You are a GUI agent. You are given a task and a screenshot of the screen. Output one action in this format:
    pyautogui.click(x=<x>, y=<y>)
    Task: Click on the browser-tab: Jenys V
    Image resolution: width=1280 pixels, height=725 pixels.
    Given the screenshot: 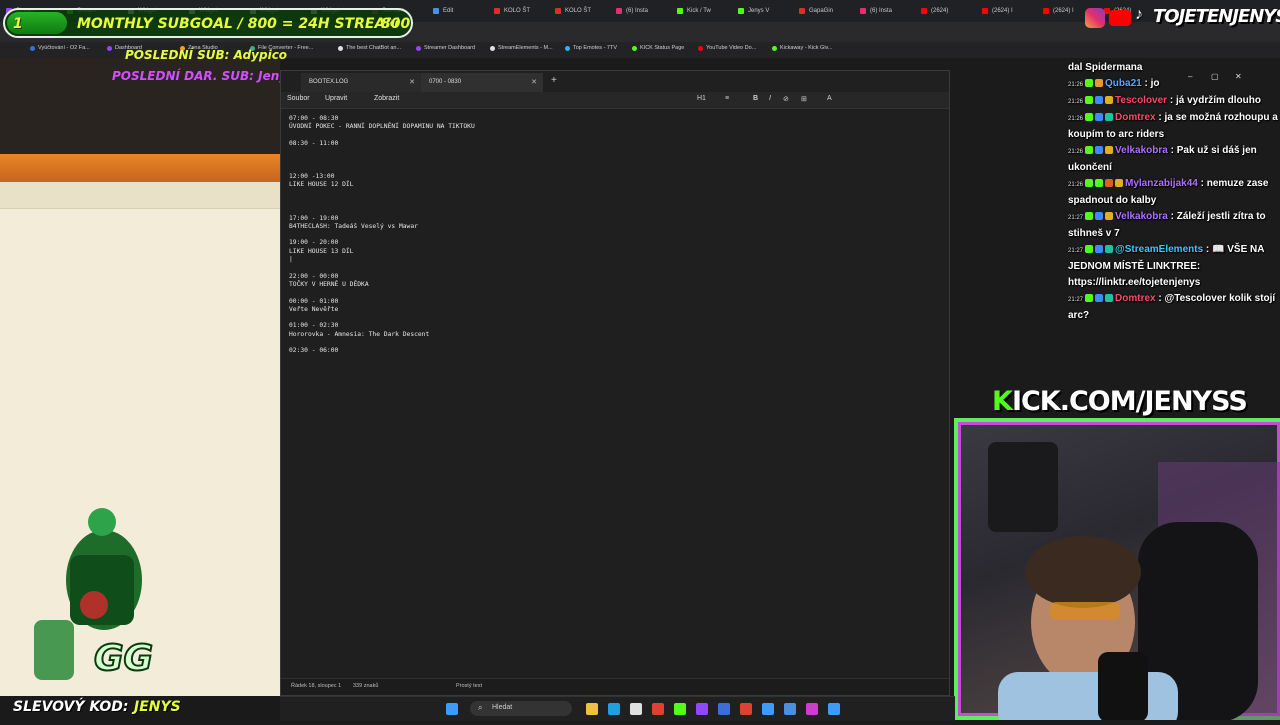 What is the action you would take?
    pyautogui.click(x=770, y=11)
    